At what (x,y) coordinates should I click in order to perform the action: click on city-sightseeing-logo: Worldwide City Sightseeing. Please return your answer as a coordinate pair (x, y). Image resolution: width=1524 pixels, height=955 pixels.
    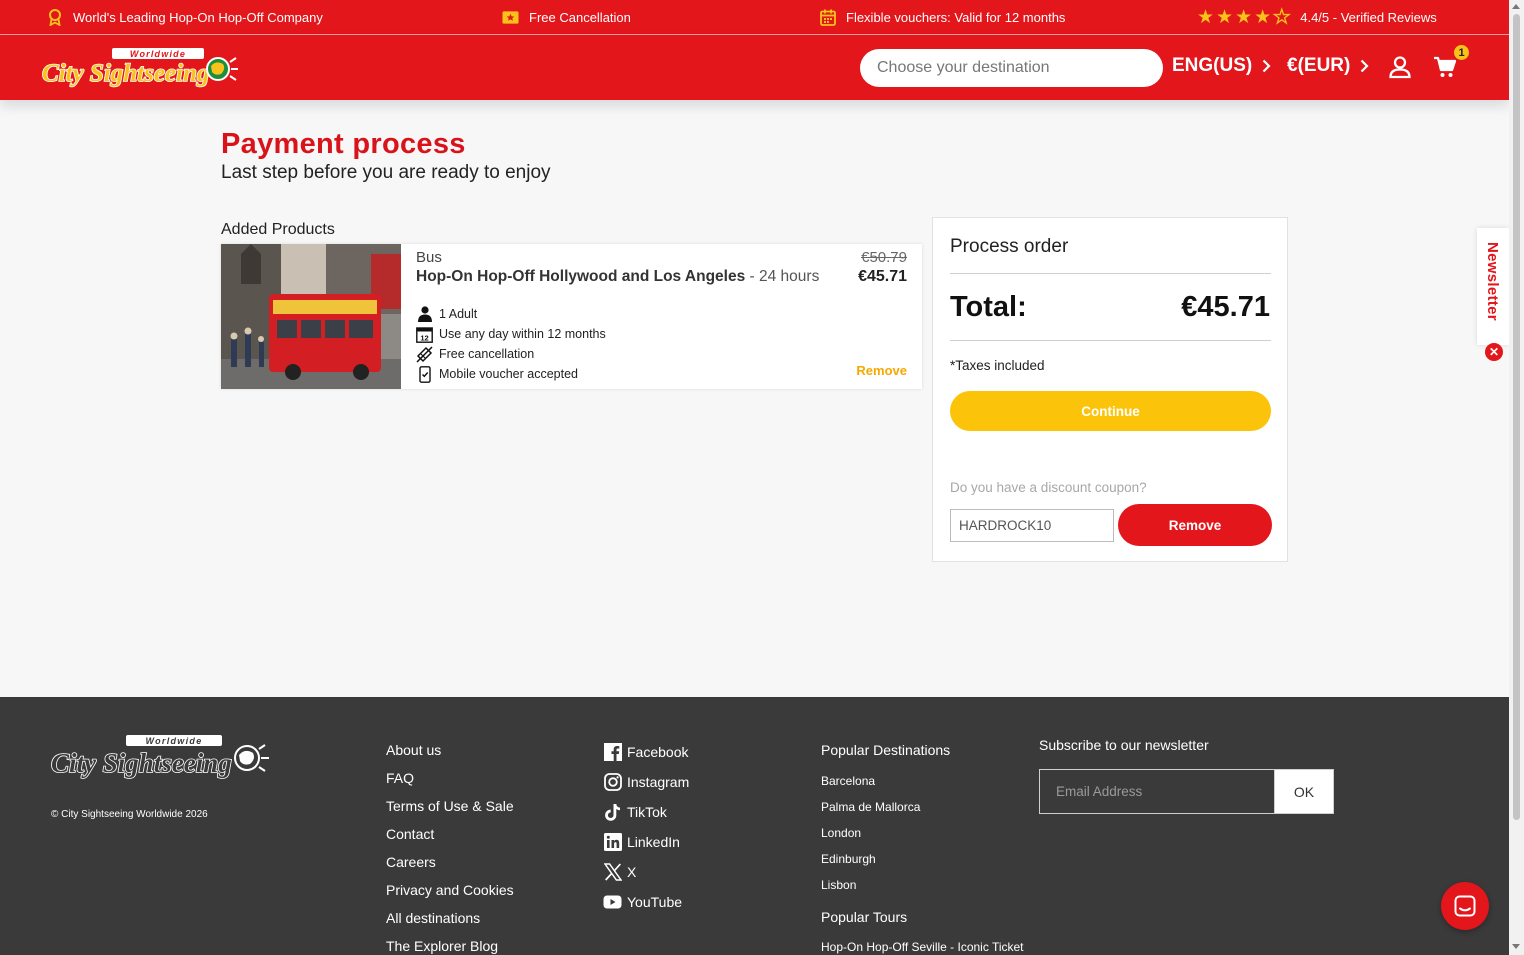
    Looking at the image, I should click on (140, 67).